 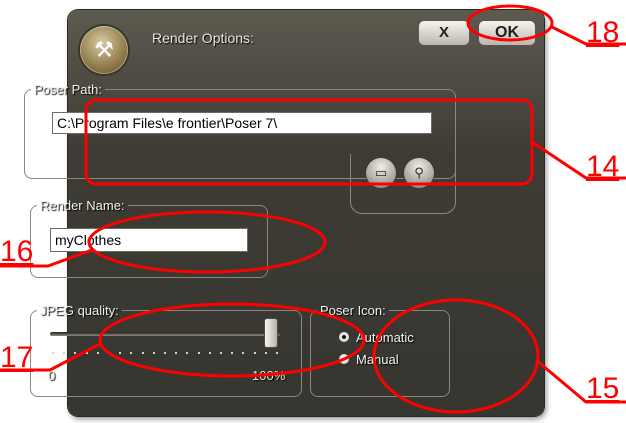 What do you see at coordinates (309, 142) in the screenshot?
I see `path-highlight-rect` at bounding box center [309, 142].